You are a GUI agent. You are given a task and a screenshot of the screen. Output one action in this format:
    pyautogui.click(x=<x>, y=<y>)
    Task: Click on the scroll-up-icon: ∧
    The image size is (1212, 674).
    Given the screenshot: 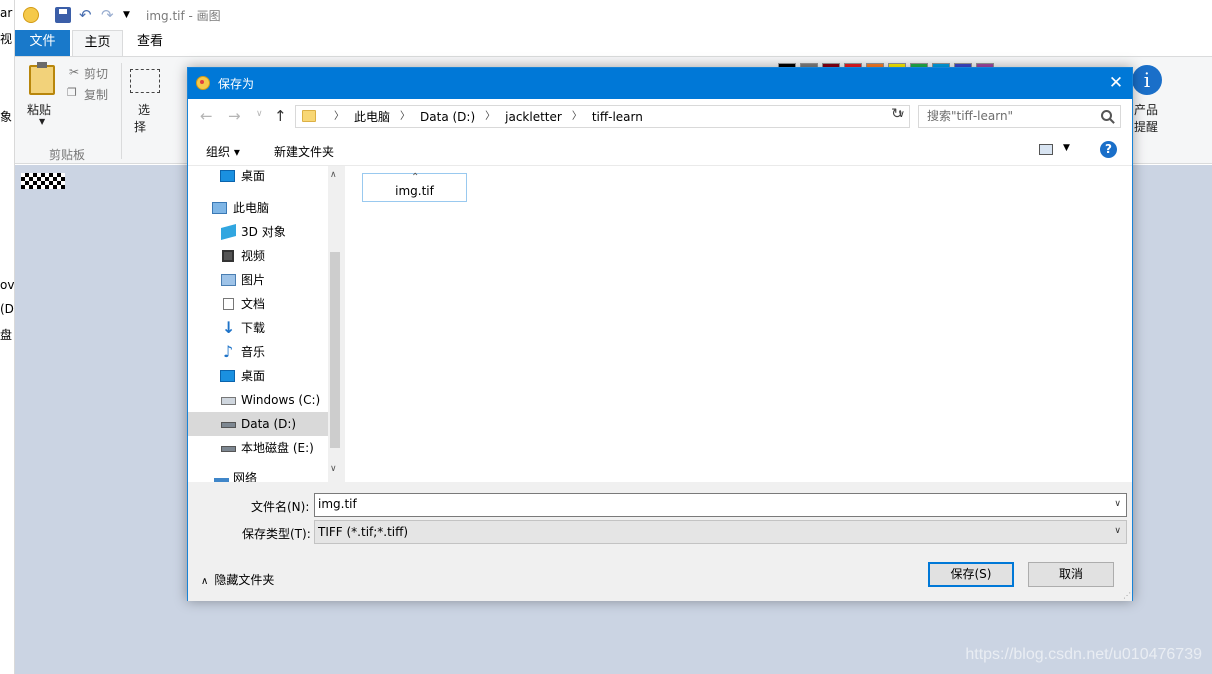 What is the action you would take?
    pyautogui.click(x=333, y=175)
    